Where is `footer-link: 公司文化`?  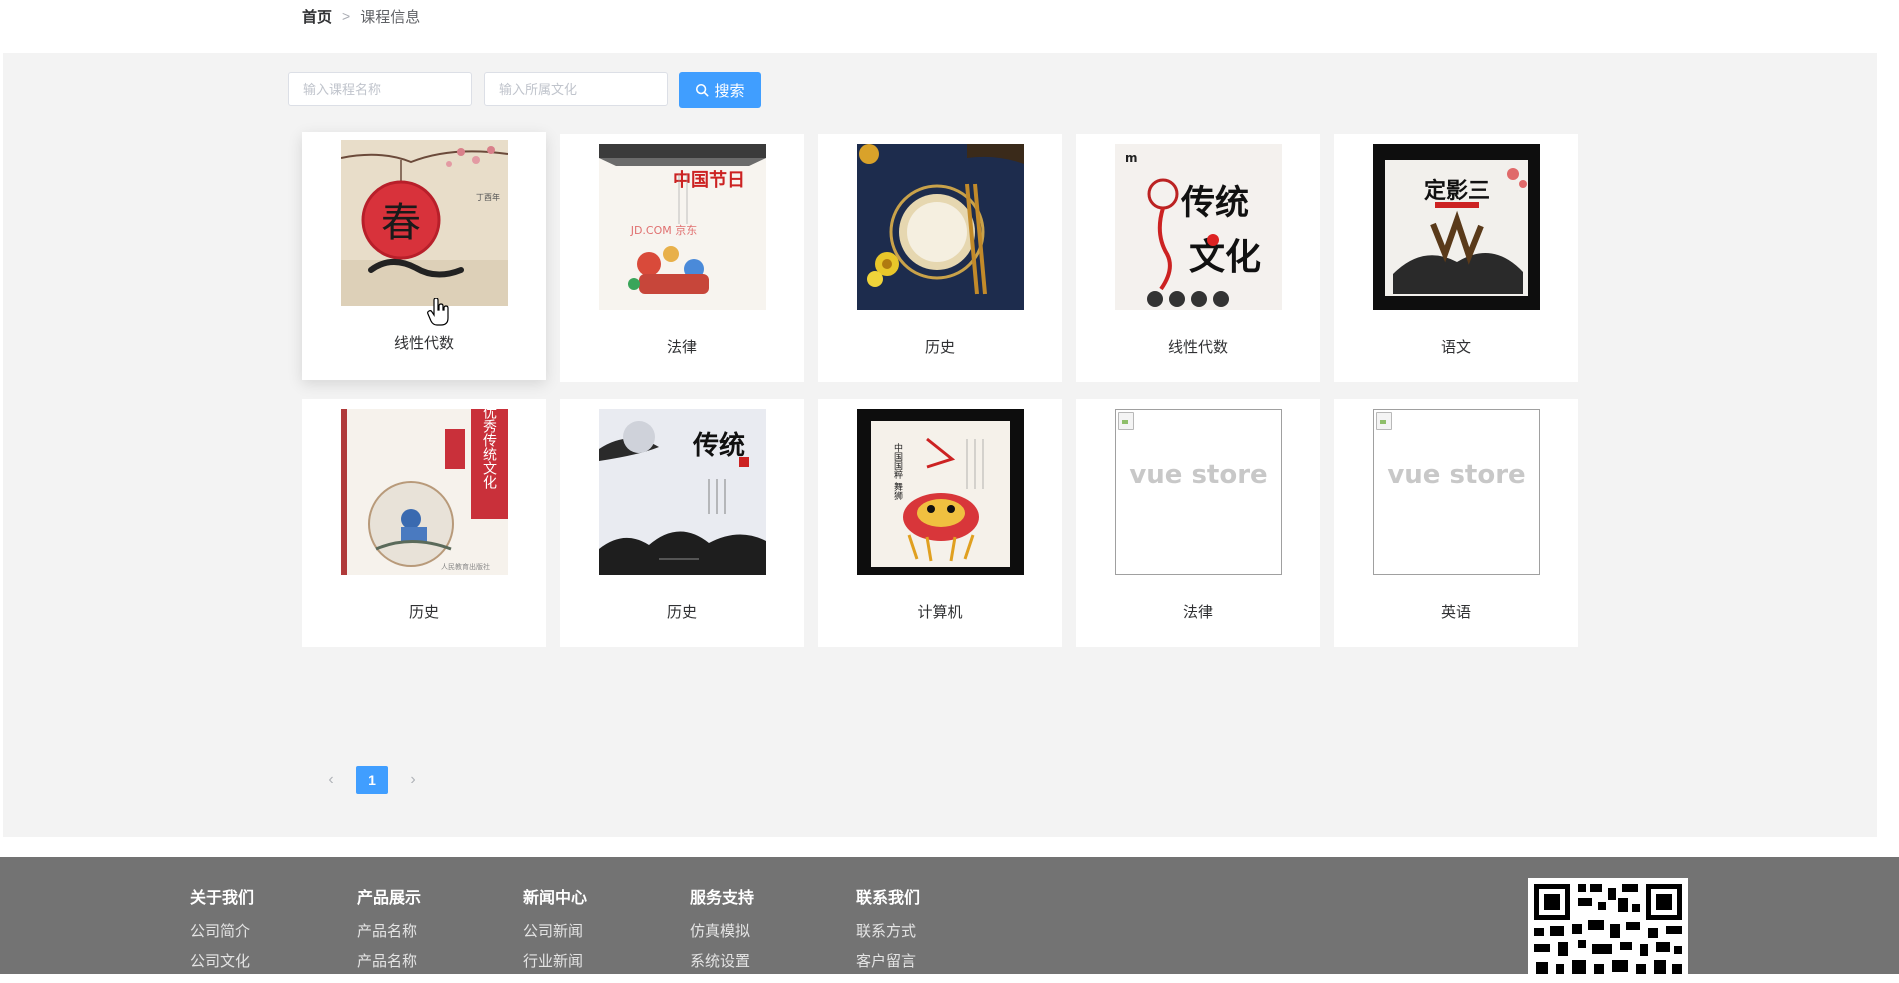 footer-link: 公司文化 is located at coordinates (222, 962).